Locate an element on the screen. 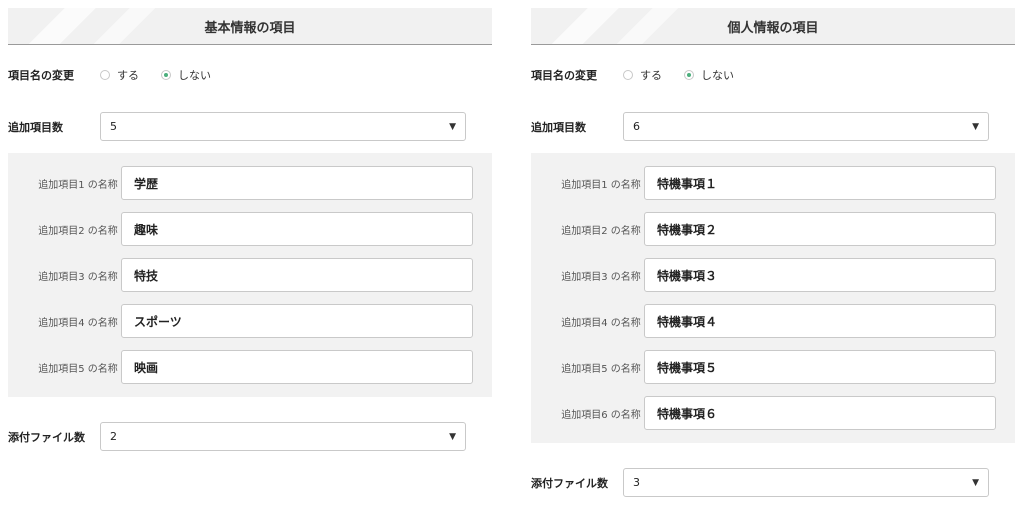 Image resolution: width=1024 pixels, height=507 pixels. select-value: 5 is located at coordinates (113, 126).